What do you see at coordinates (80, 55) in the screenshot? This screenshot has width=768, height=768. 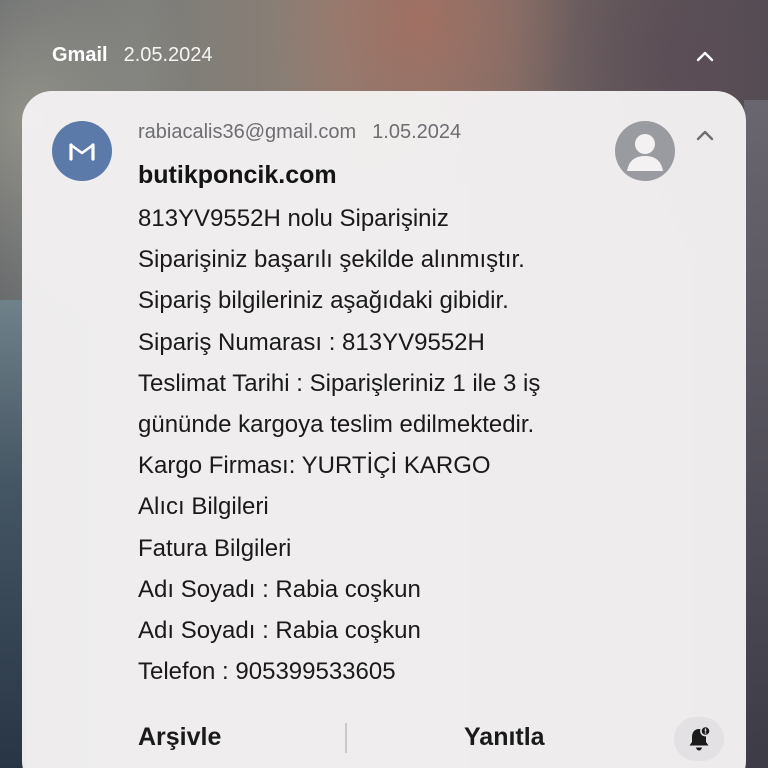 I see `app-name: Gmail` at bounding box center [80, 55].